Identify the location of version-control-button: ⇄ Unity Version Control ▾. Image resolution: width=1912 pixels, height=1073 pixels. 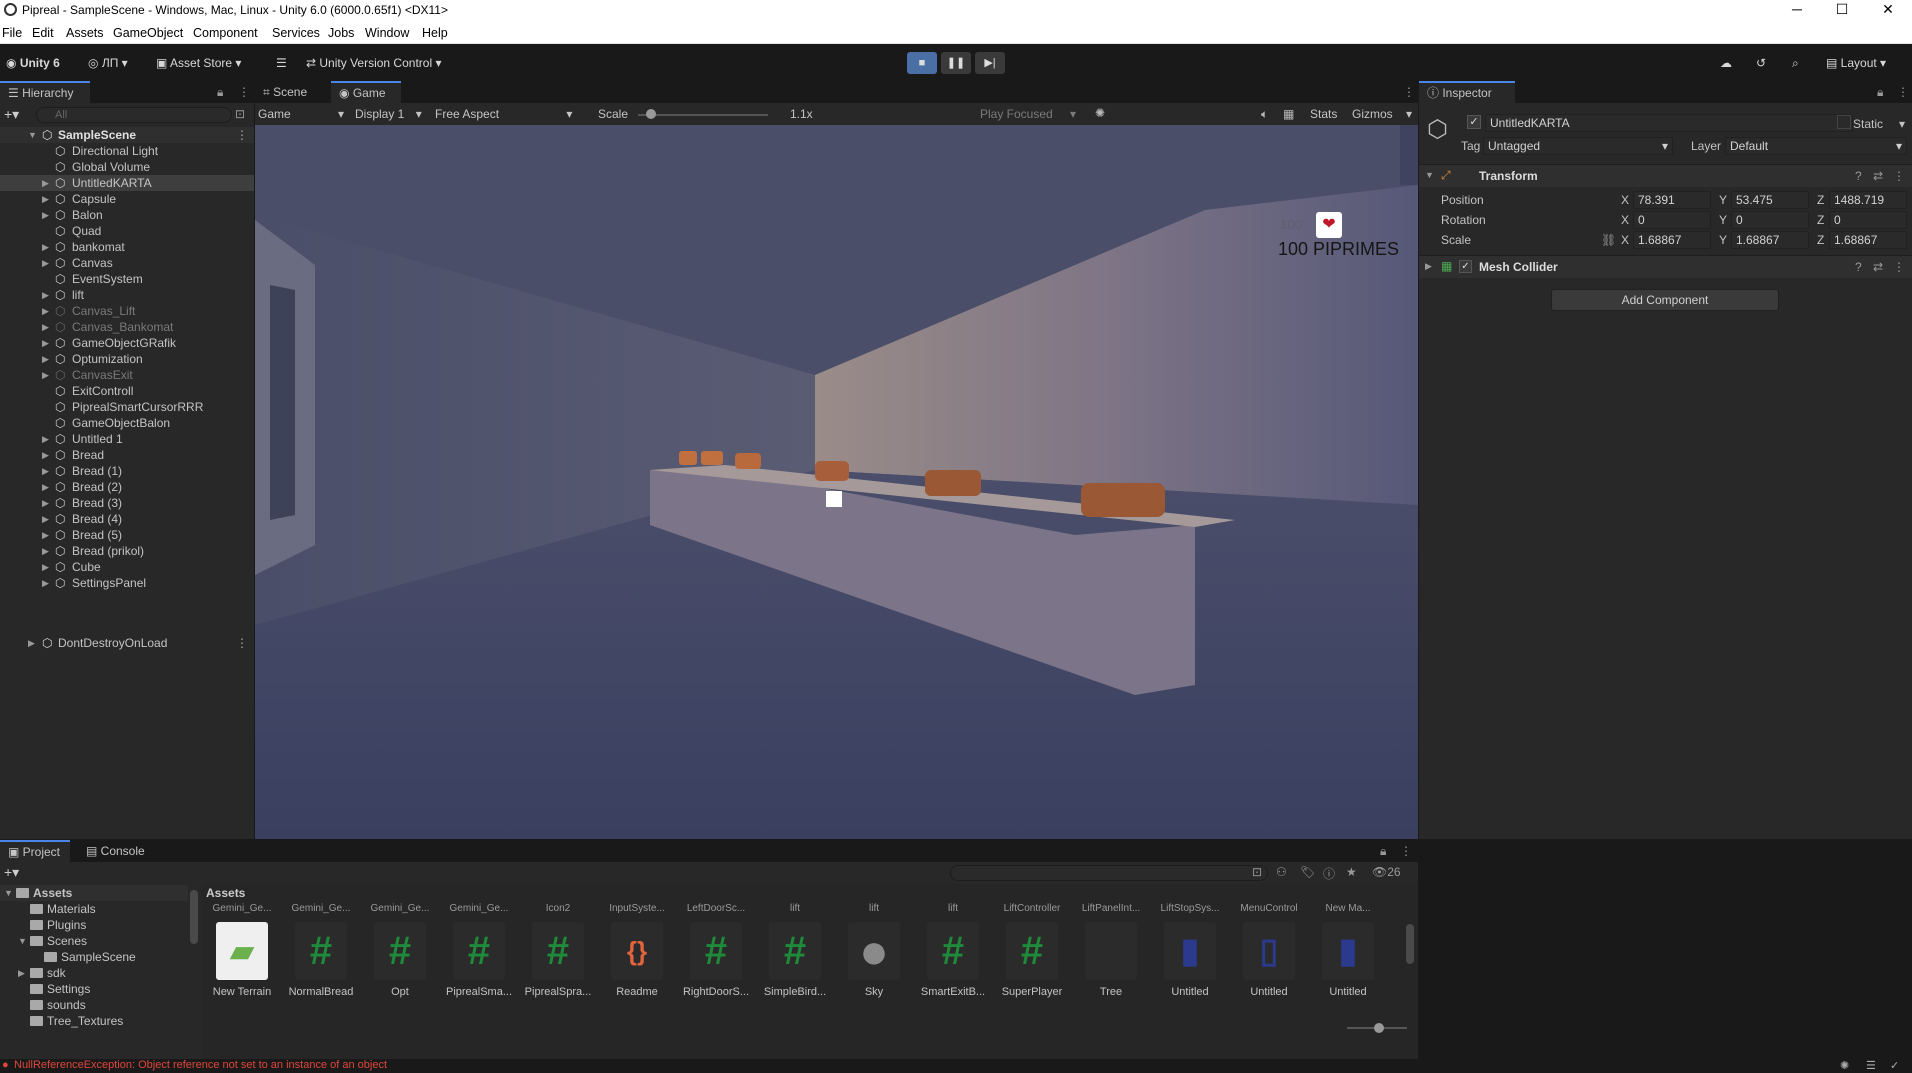
(373, 63).